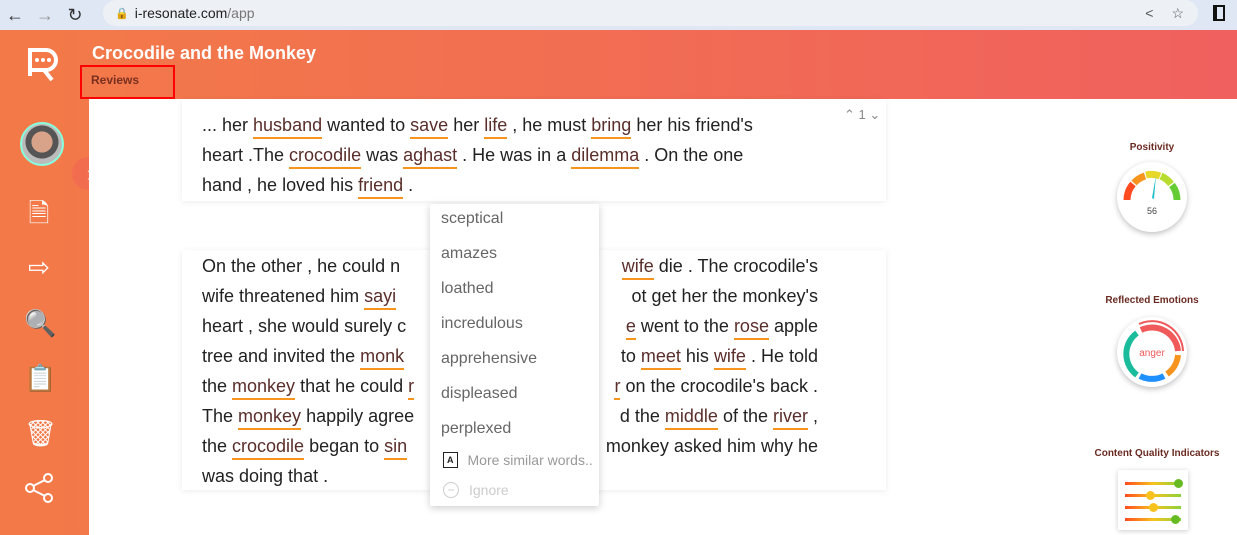 This screenshot has width=1237, height=535. I want to click on sidebar: › 🗎 ⇨ 🔍 📋 🗑, so click(52, 282).